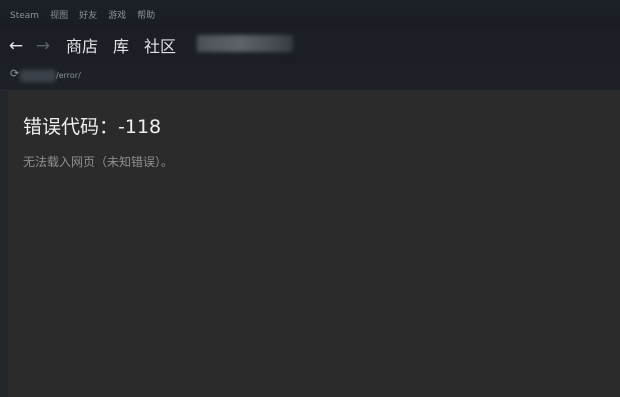 The height and width of the screenshot is (397, 620). I want to click on menu-bar: Steam 视图 好友 游戏 帮助, so click(88, 16).